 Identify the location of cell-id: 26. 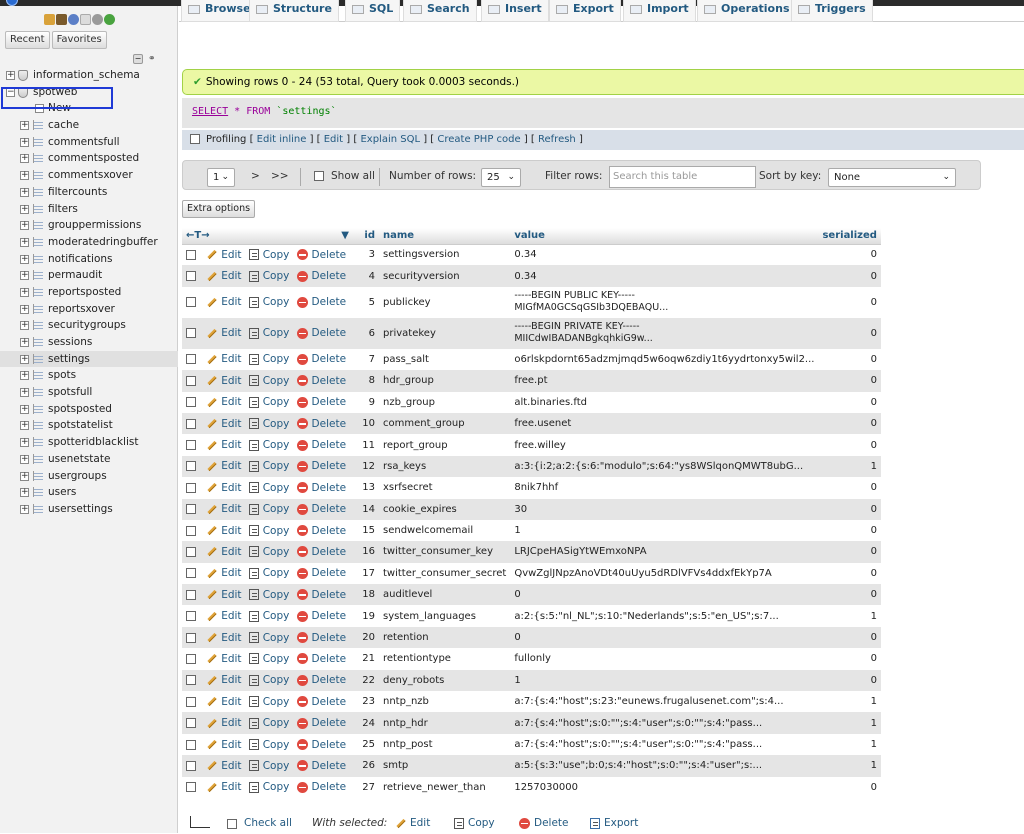
(366, 766).